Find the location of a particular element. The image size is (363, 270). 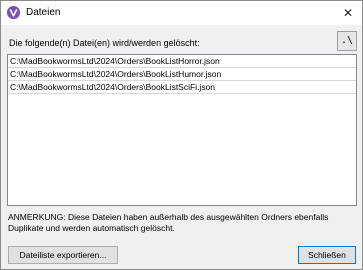

app-logo-icon is located at coordinates (13, 12).